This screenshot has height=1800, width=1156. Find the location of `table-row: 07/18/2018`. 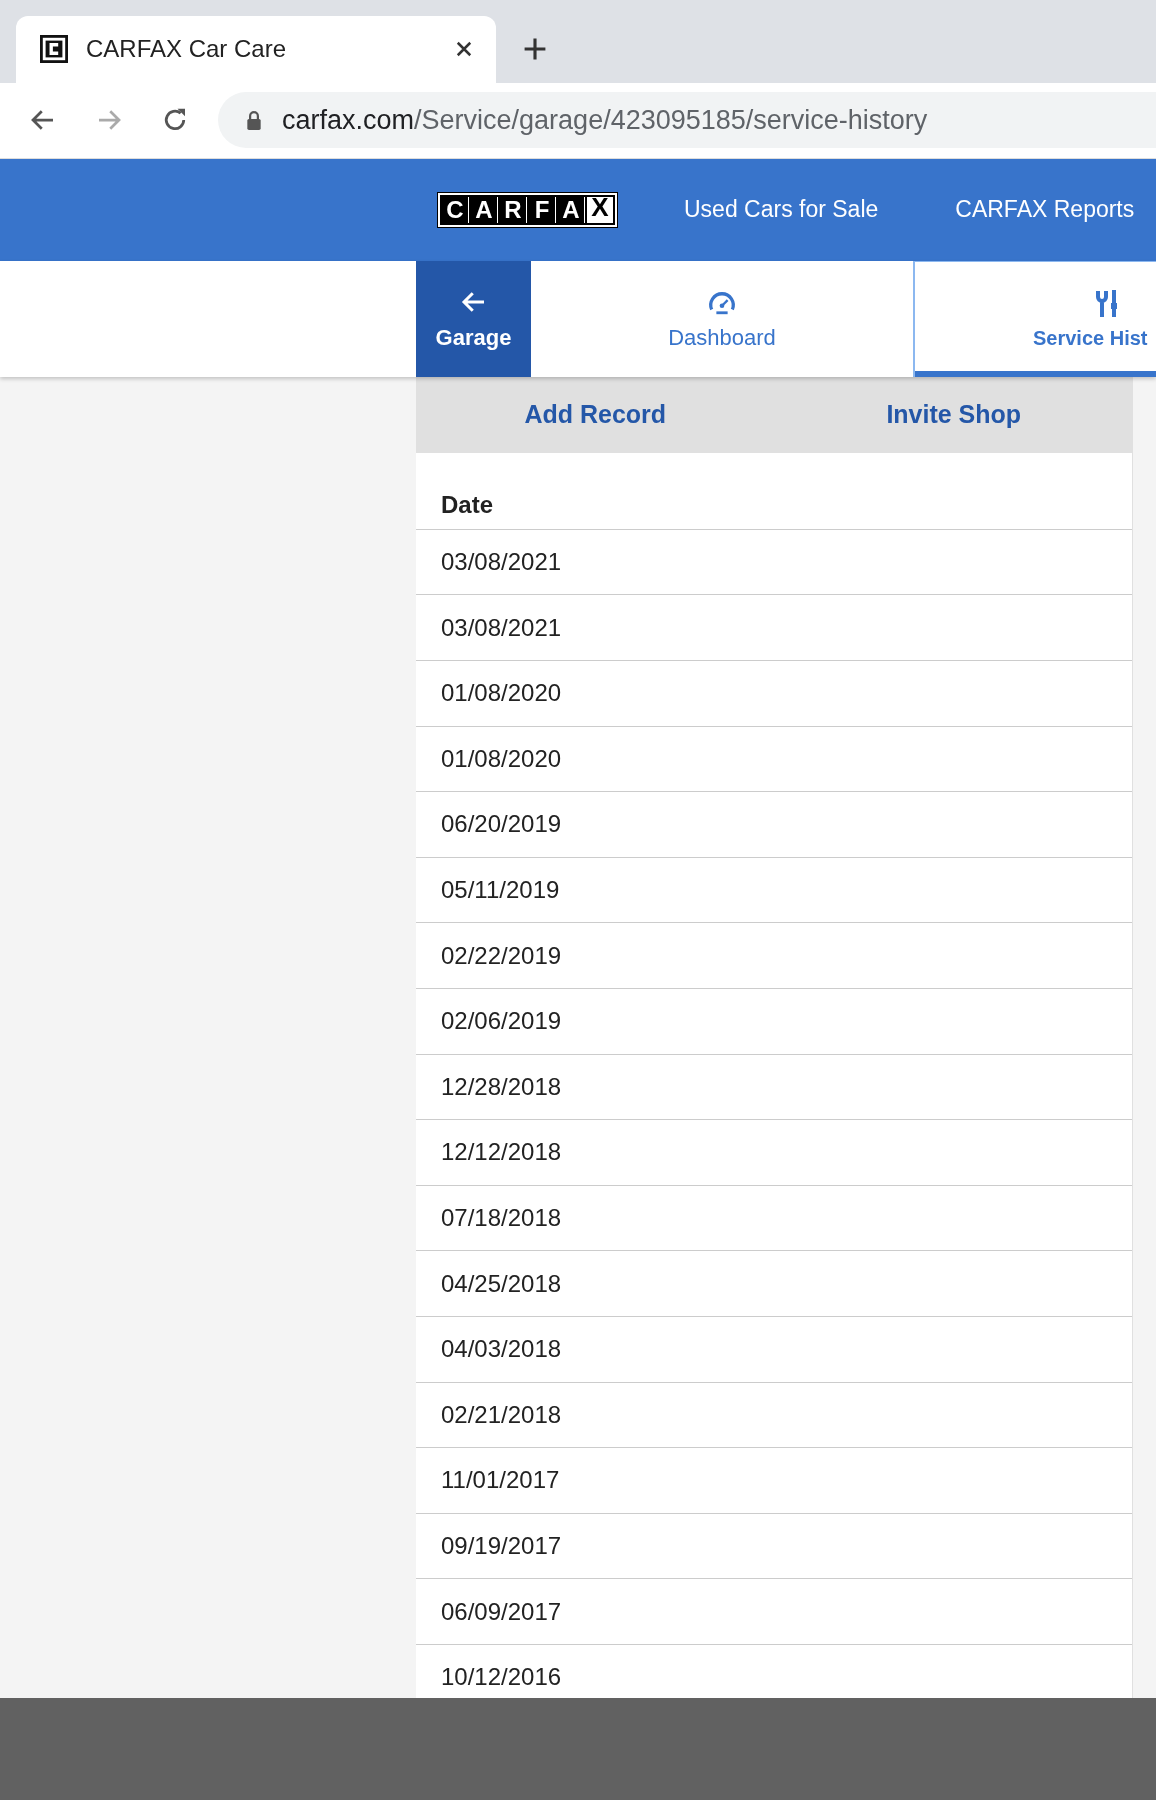

table-row: 07/18/2018 is located at coordinates (774, 1218).